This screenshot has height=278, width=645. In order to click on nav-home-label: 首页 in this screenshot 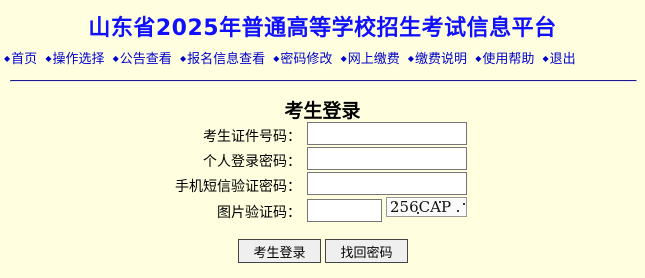, I will do `click(24, 59)`.